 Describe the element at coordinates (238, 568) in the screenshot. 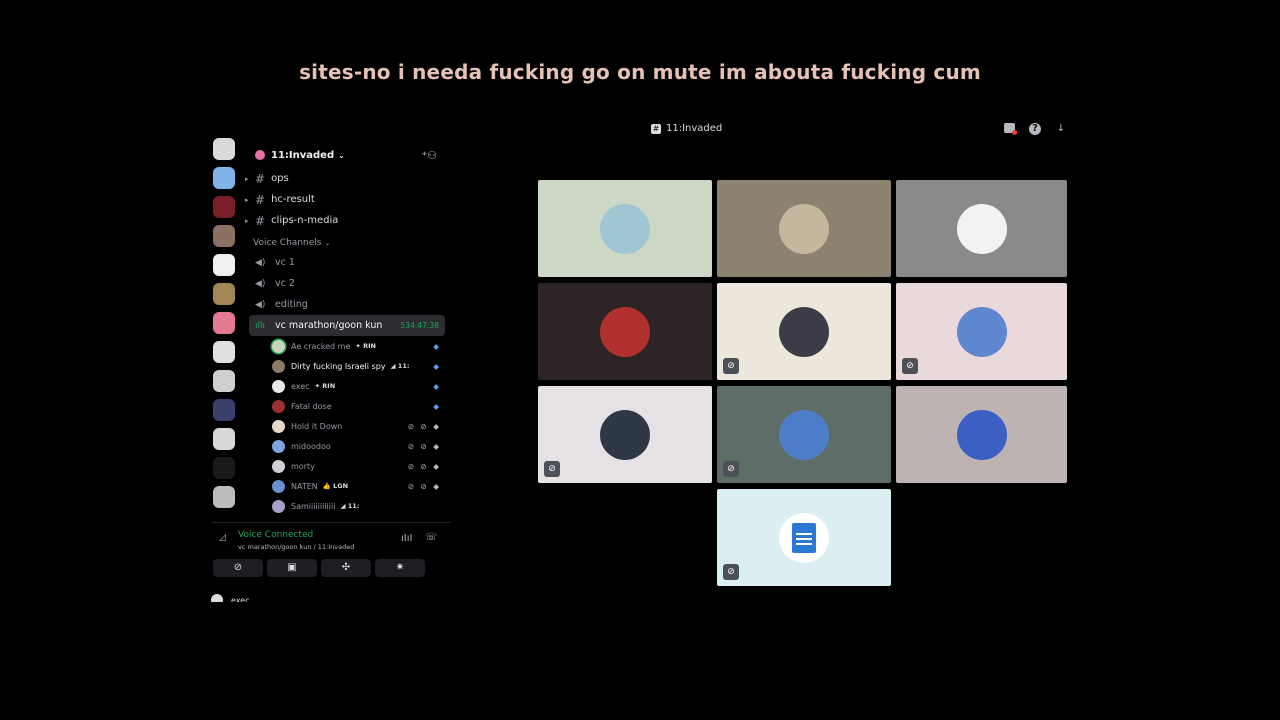

I see `camera-off-button: ⊘` at that location.